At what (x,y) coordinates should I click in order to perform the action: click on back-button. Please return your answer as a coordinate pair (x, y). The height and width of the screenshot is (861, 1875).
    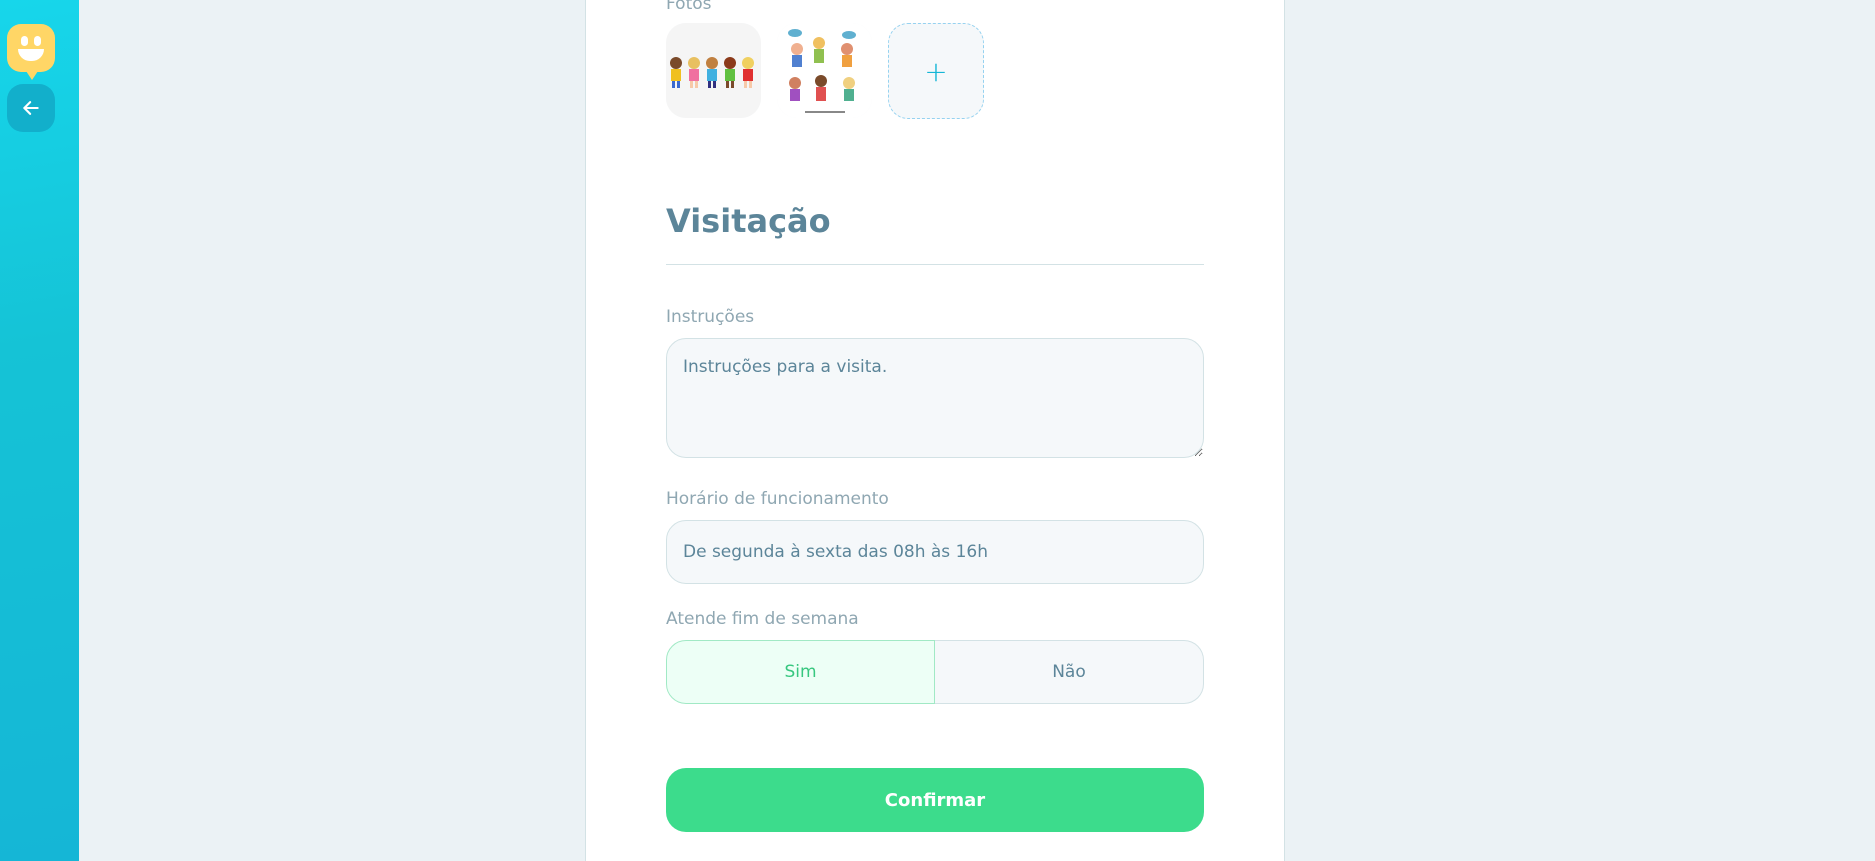
    Looking at the image, I should click on (31, 108).